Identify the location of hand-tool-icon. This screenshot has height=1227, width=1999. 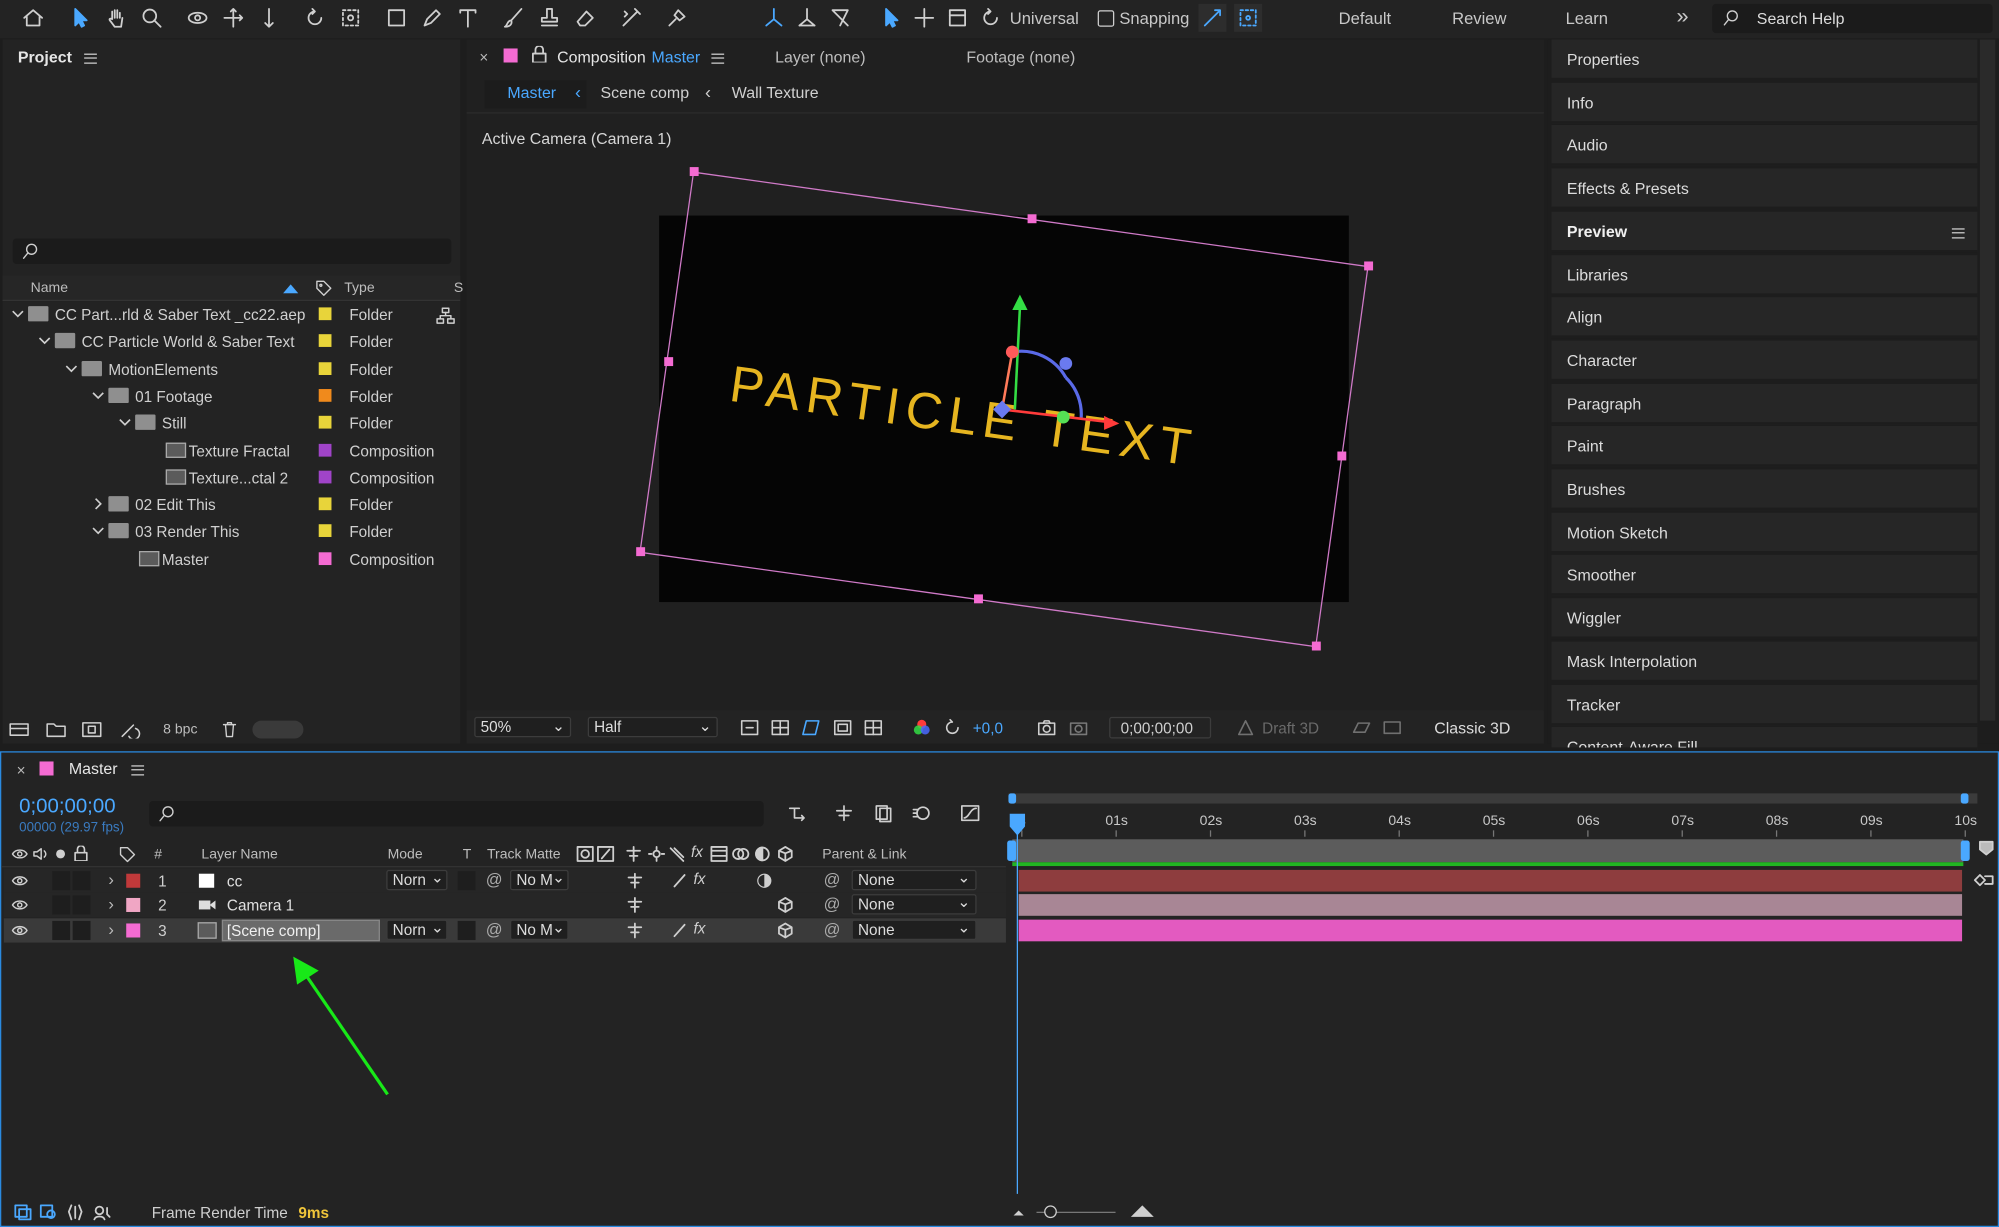
(116, 18).